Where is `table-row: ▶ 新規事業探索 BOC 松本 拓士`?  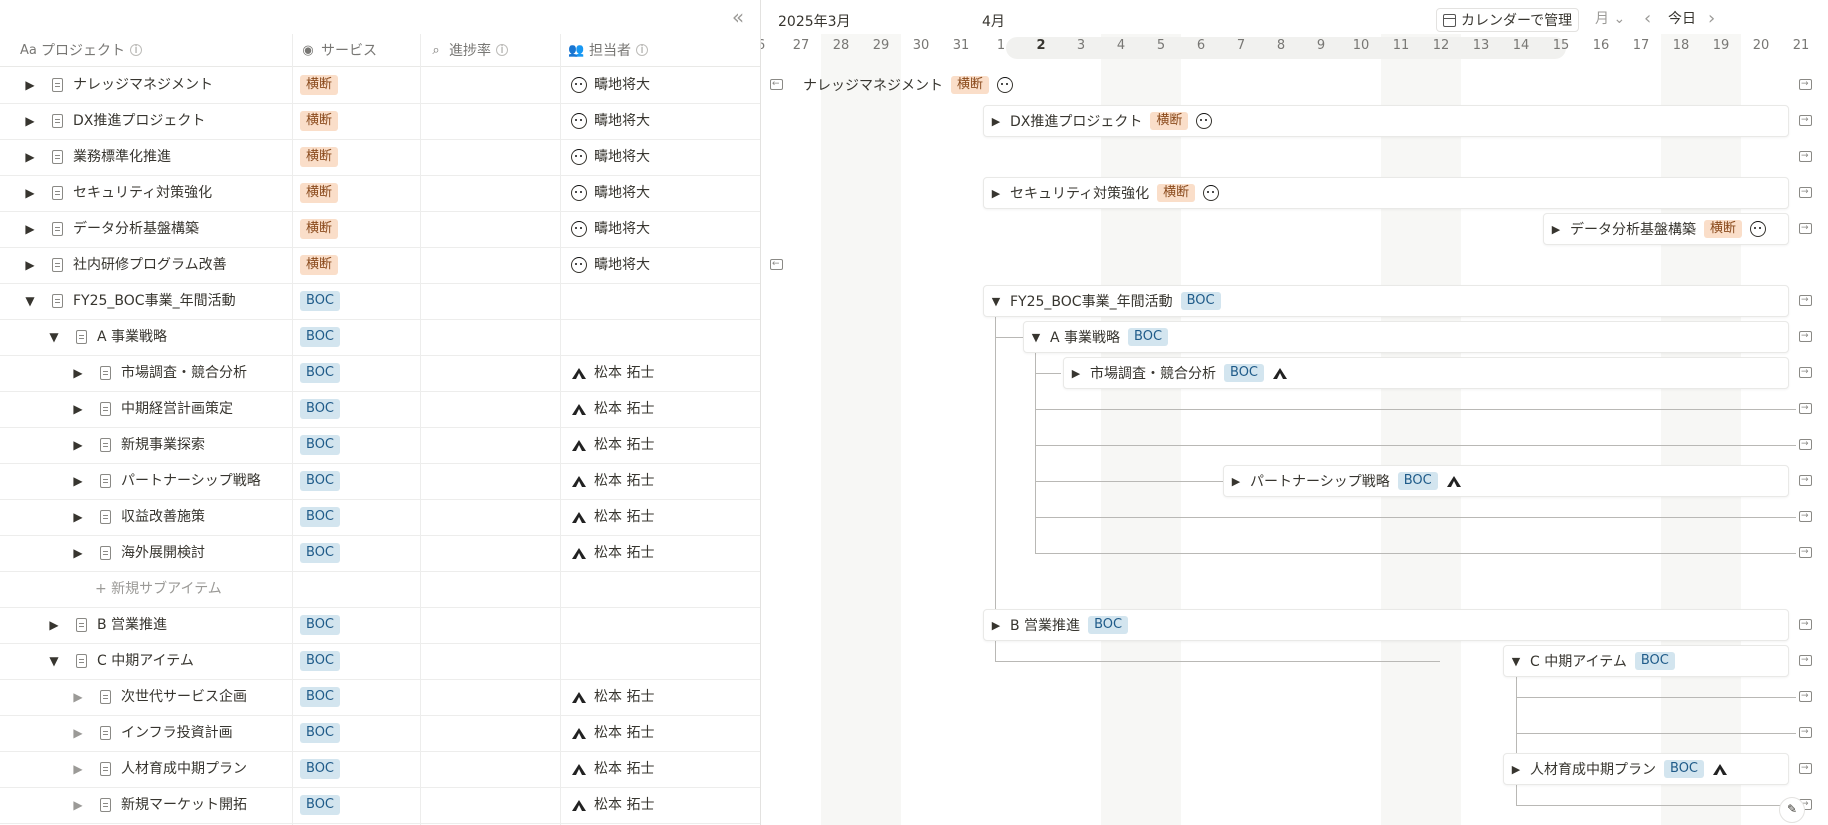
table-row: ▶ 新規事業探索 BOC 松本 拓士 is located at coordinates (380, 445).